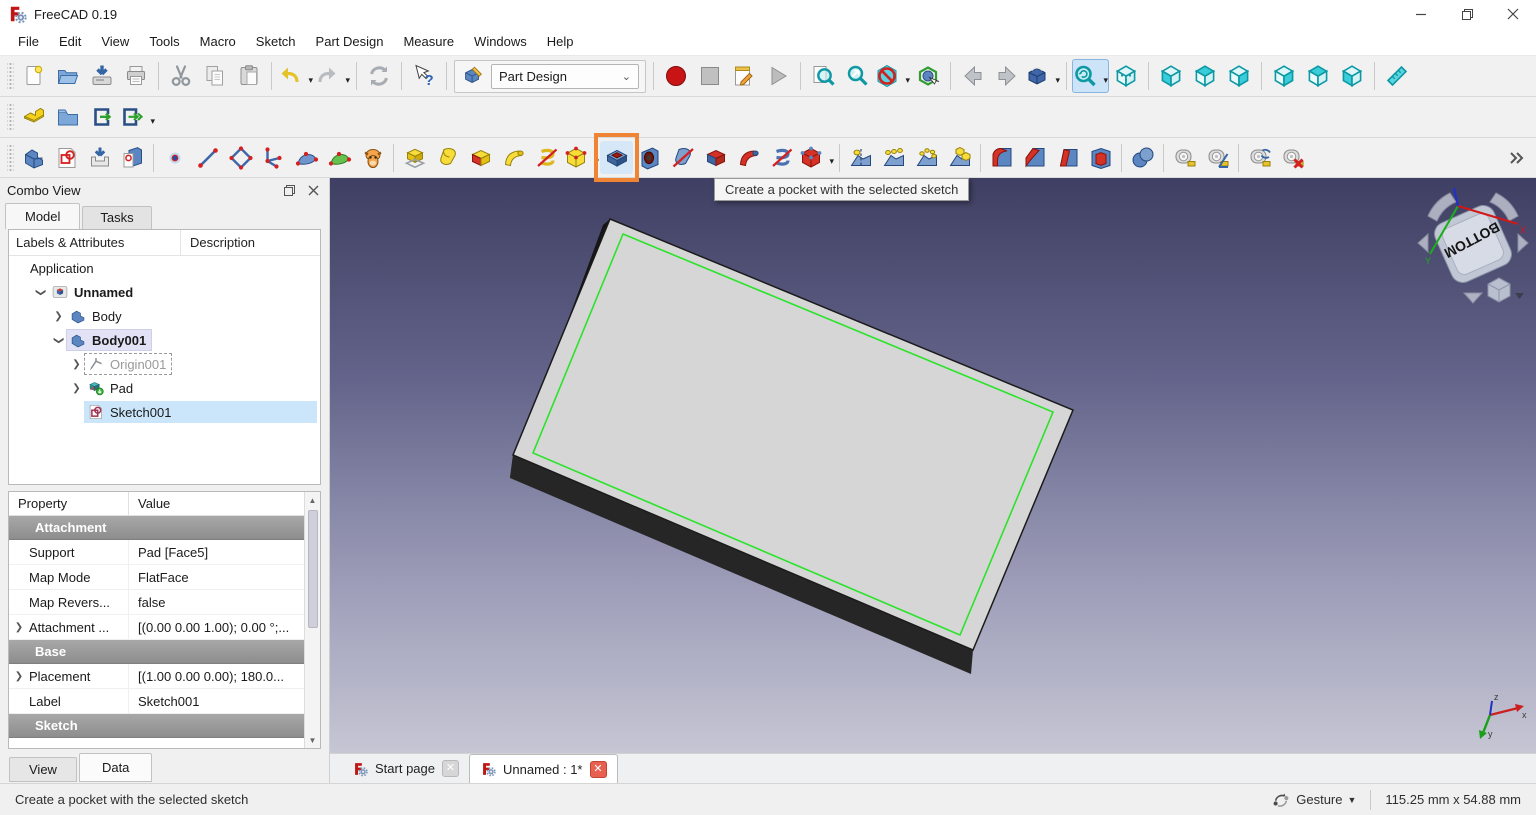  What do you see at coordinates (428, 41) in the screenshot?
I see `menu-measure: Measure` at bounding box center [428, 41].